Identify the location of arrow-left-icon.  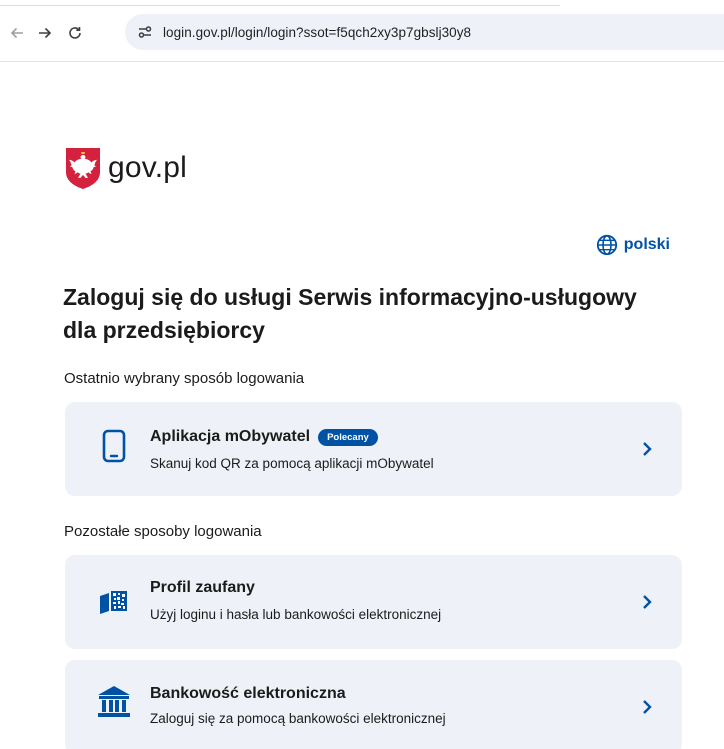
(16, 33).